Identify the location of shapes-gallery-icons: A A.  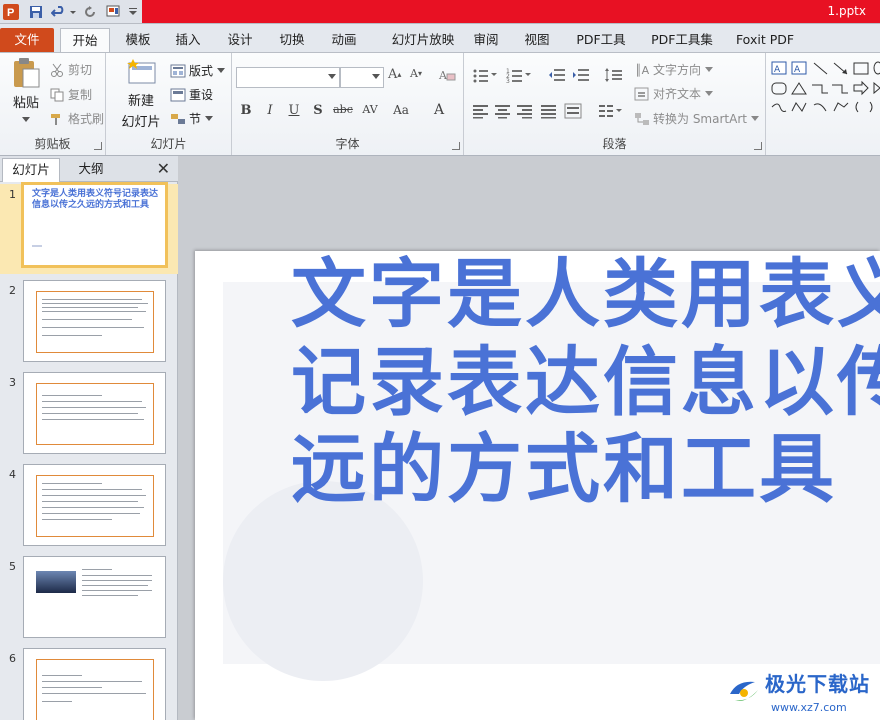
(825, 95).